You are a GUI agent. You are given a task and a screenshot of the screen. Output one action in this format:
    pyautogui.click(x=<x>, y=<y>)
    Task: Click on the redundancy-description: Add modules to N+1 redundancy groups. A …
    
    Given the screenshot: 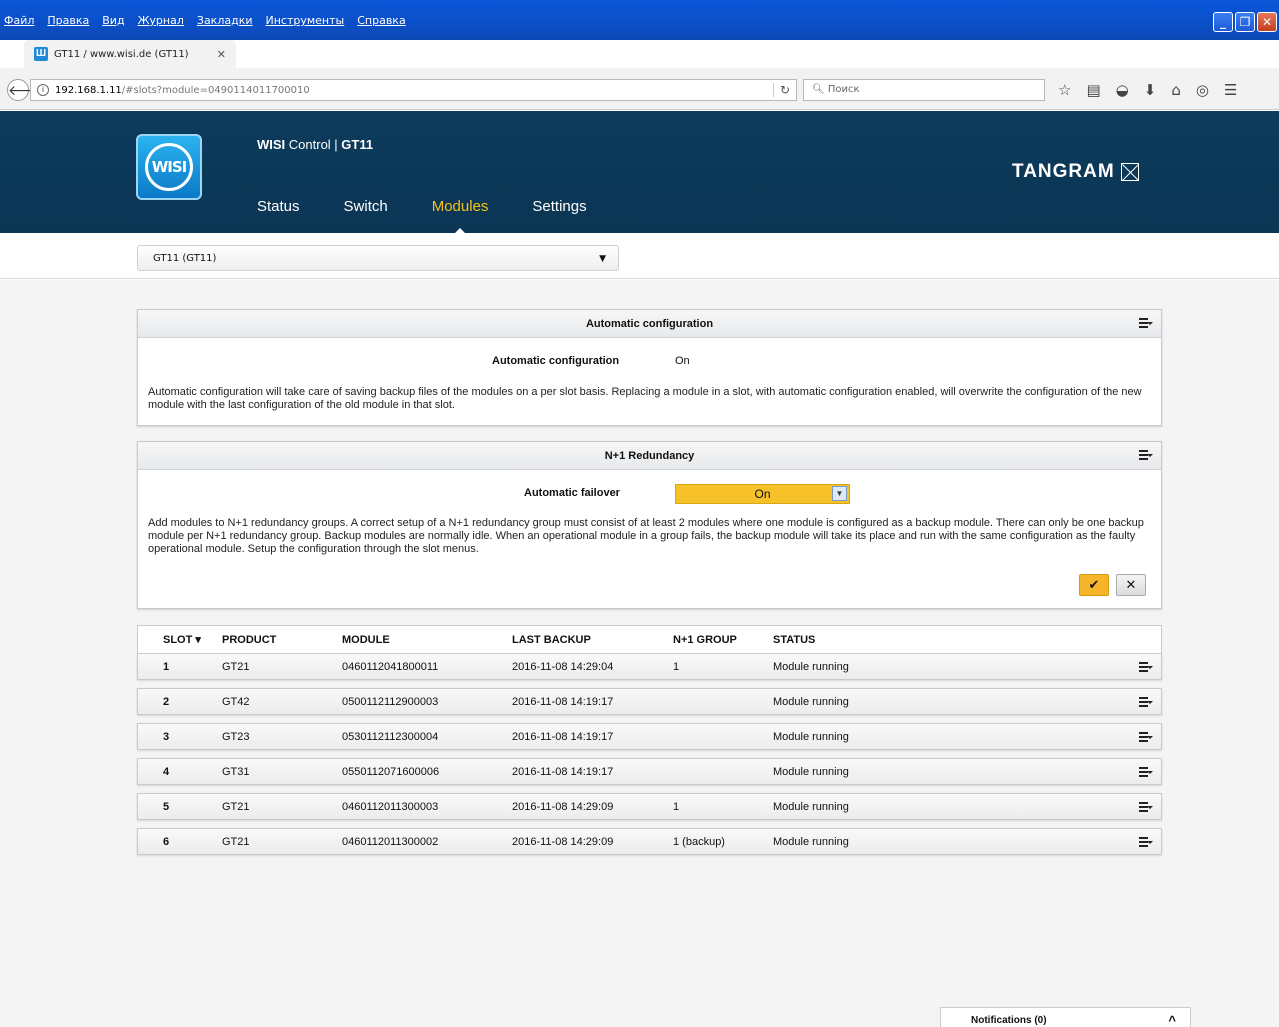 What is the action you would take?
    pyautogui.click(x=646, y=536)
    